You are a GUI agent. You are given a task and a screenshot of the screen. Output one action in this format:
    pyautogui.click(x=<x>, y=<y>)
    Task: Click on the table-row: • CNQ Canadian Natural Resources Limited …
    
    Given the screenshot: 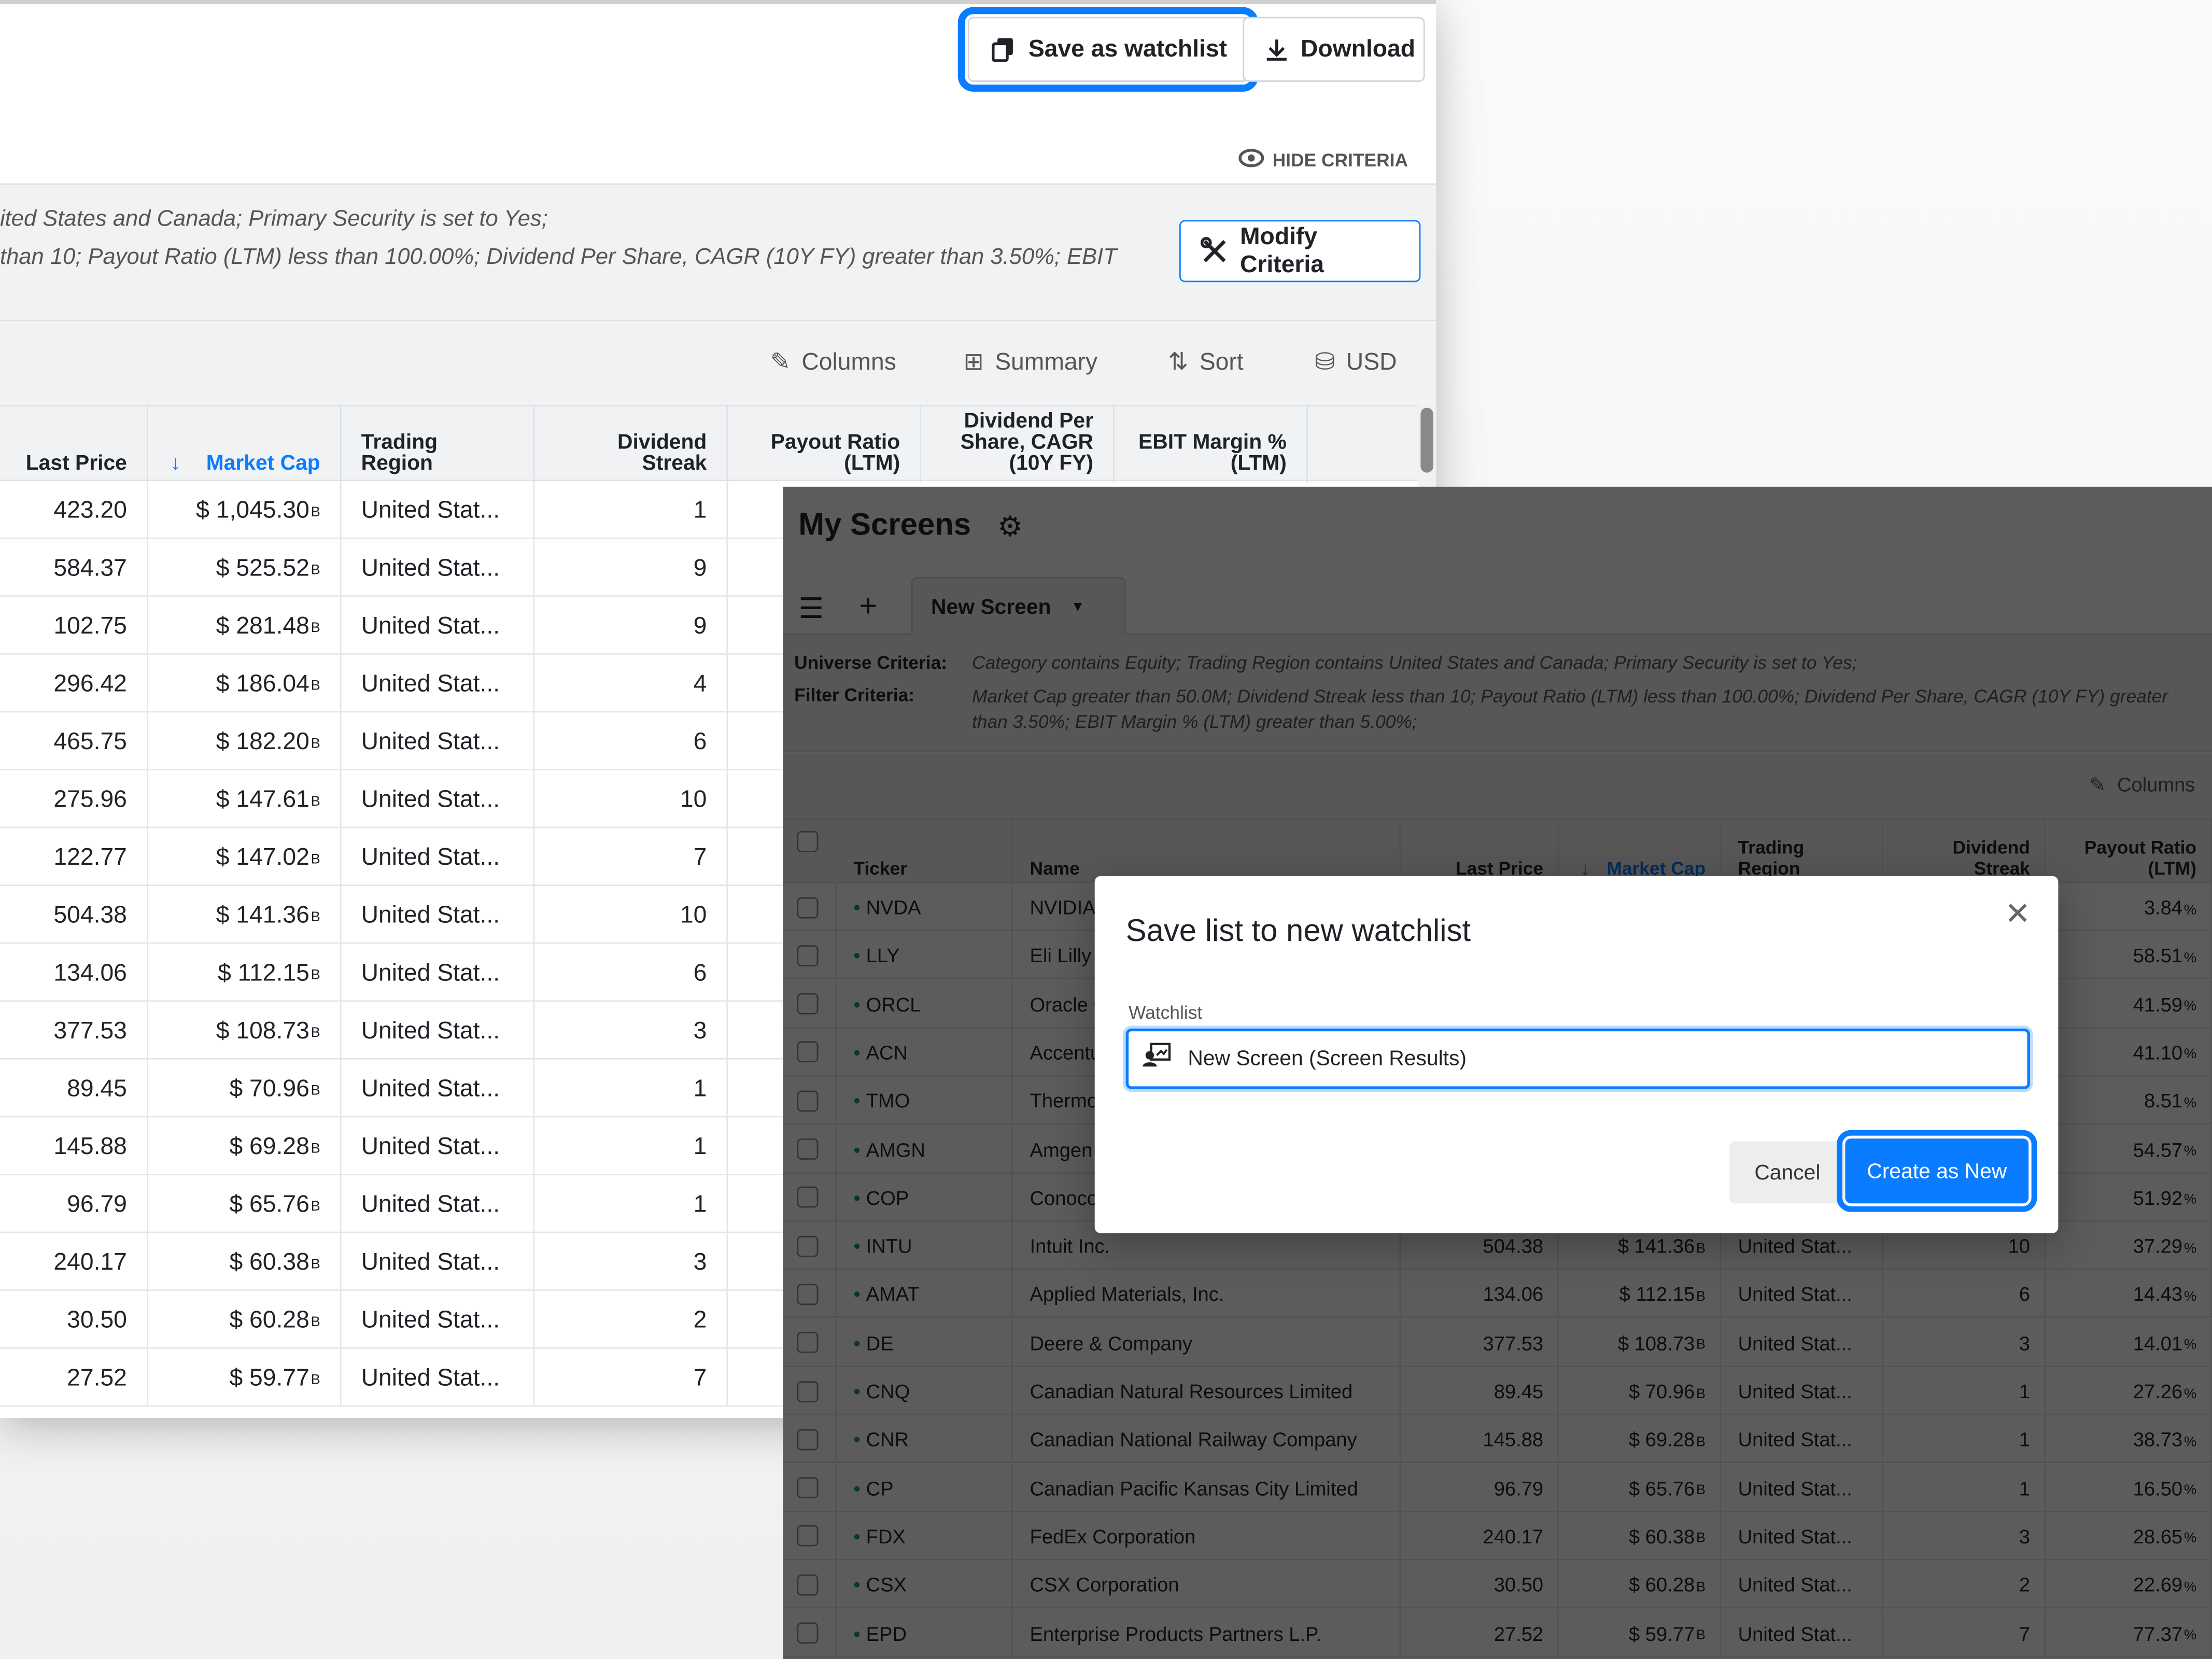 What is the action you would take?
    pyautogui.click(x=1497, y=1391)
    